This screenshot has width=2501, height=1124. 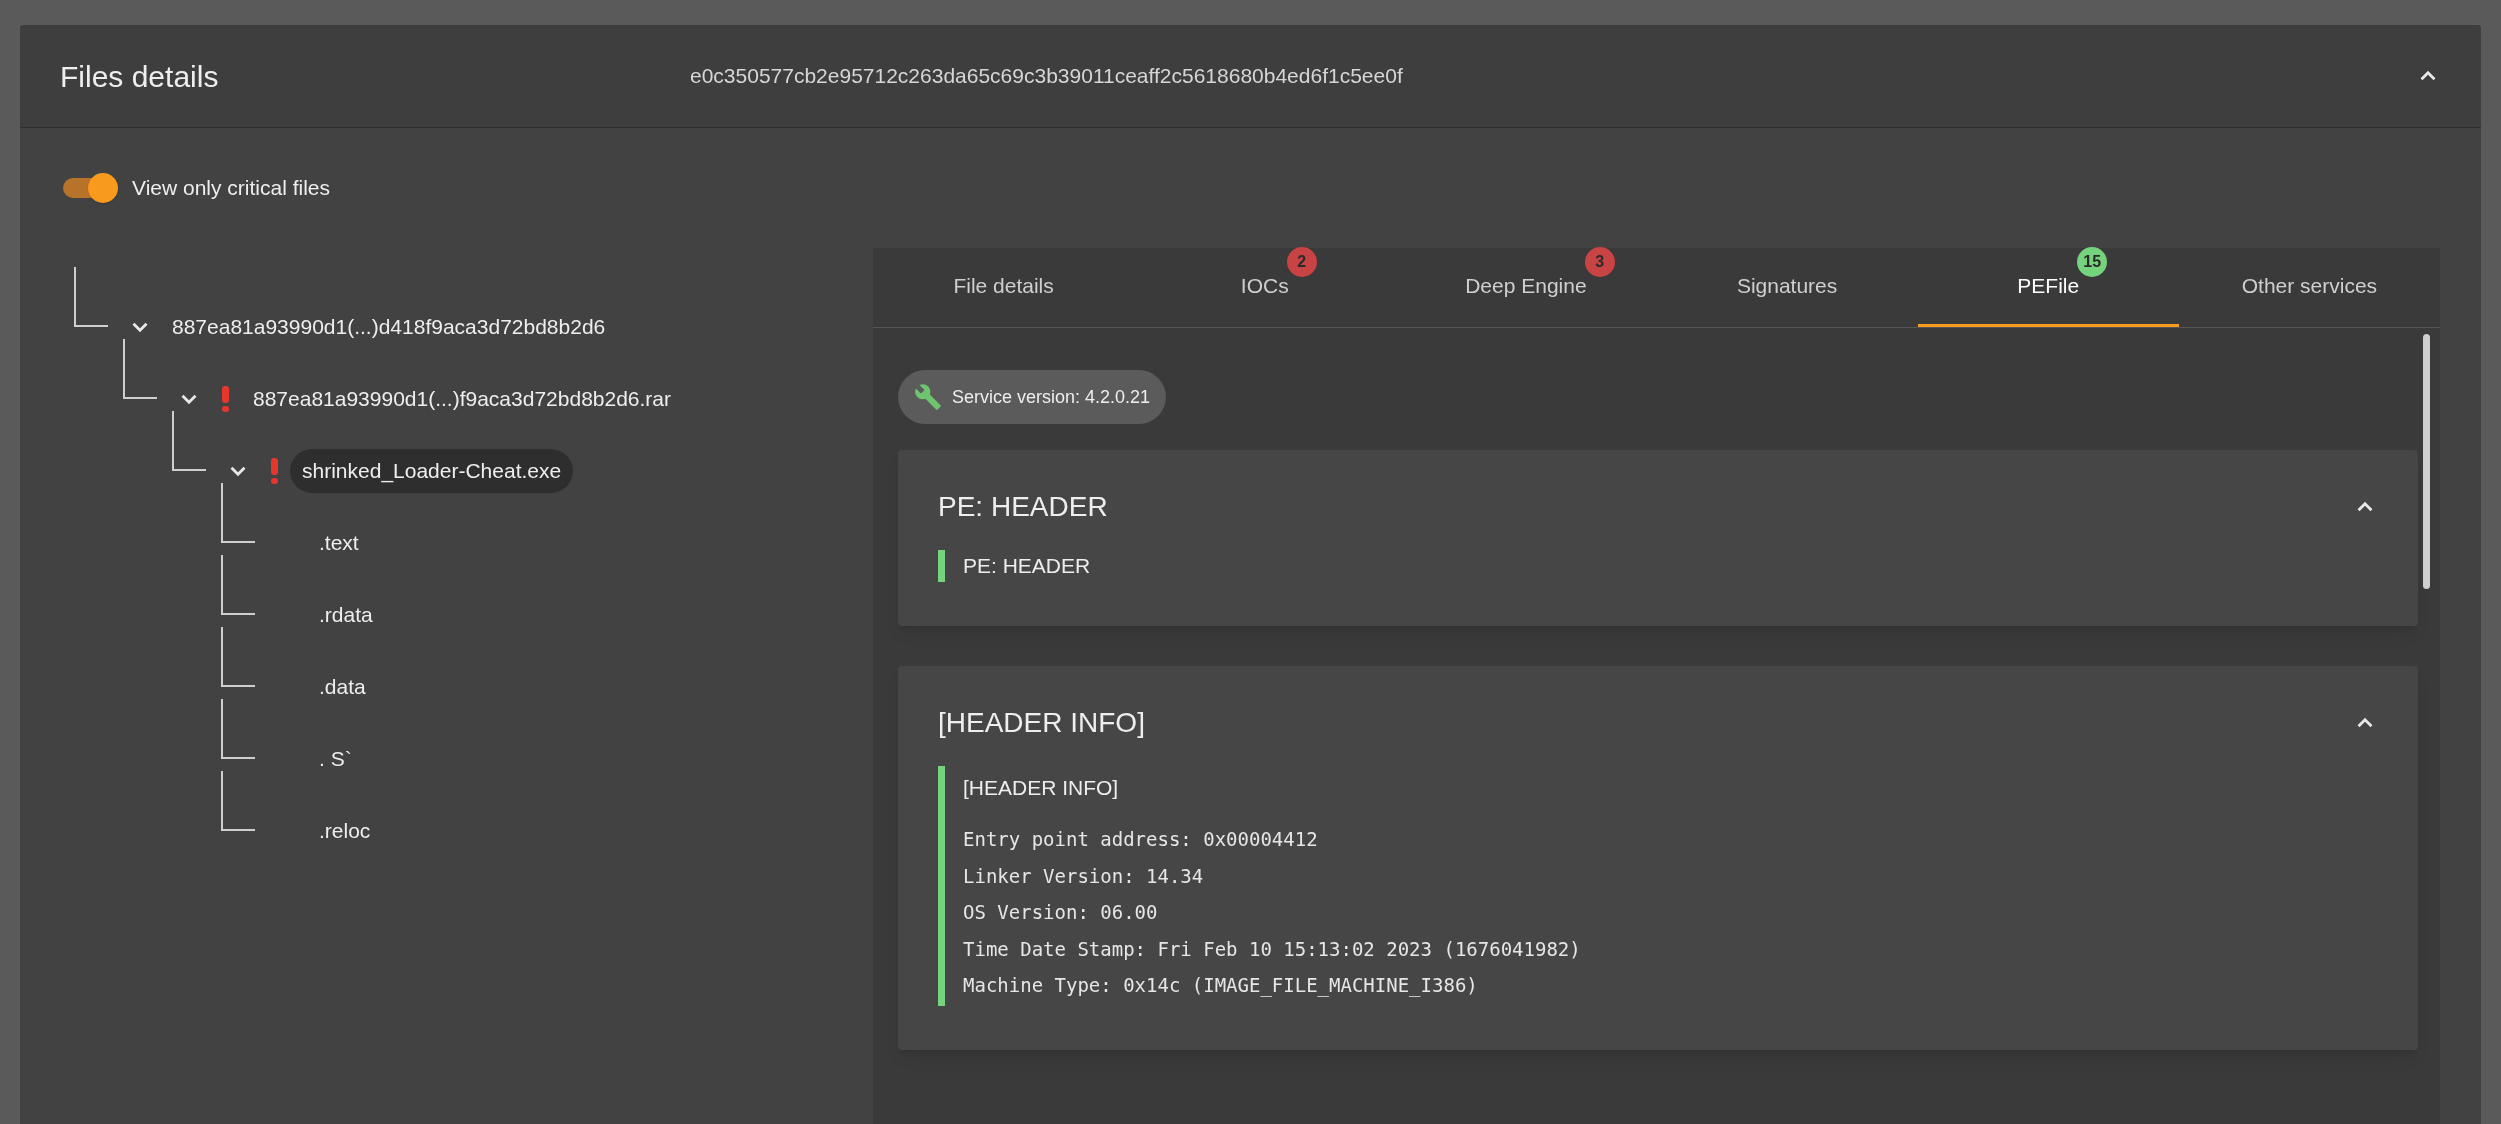 I want to click on tree-item: .rdata, so click(x=346, y=615).